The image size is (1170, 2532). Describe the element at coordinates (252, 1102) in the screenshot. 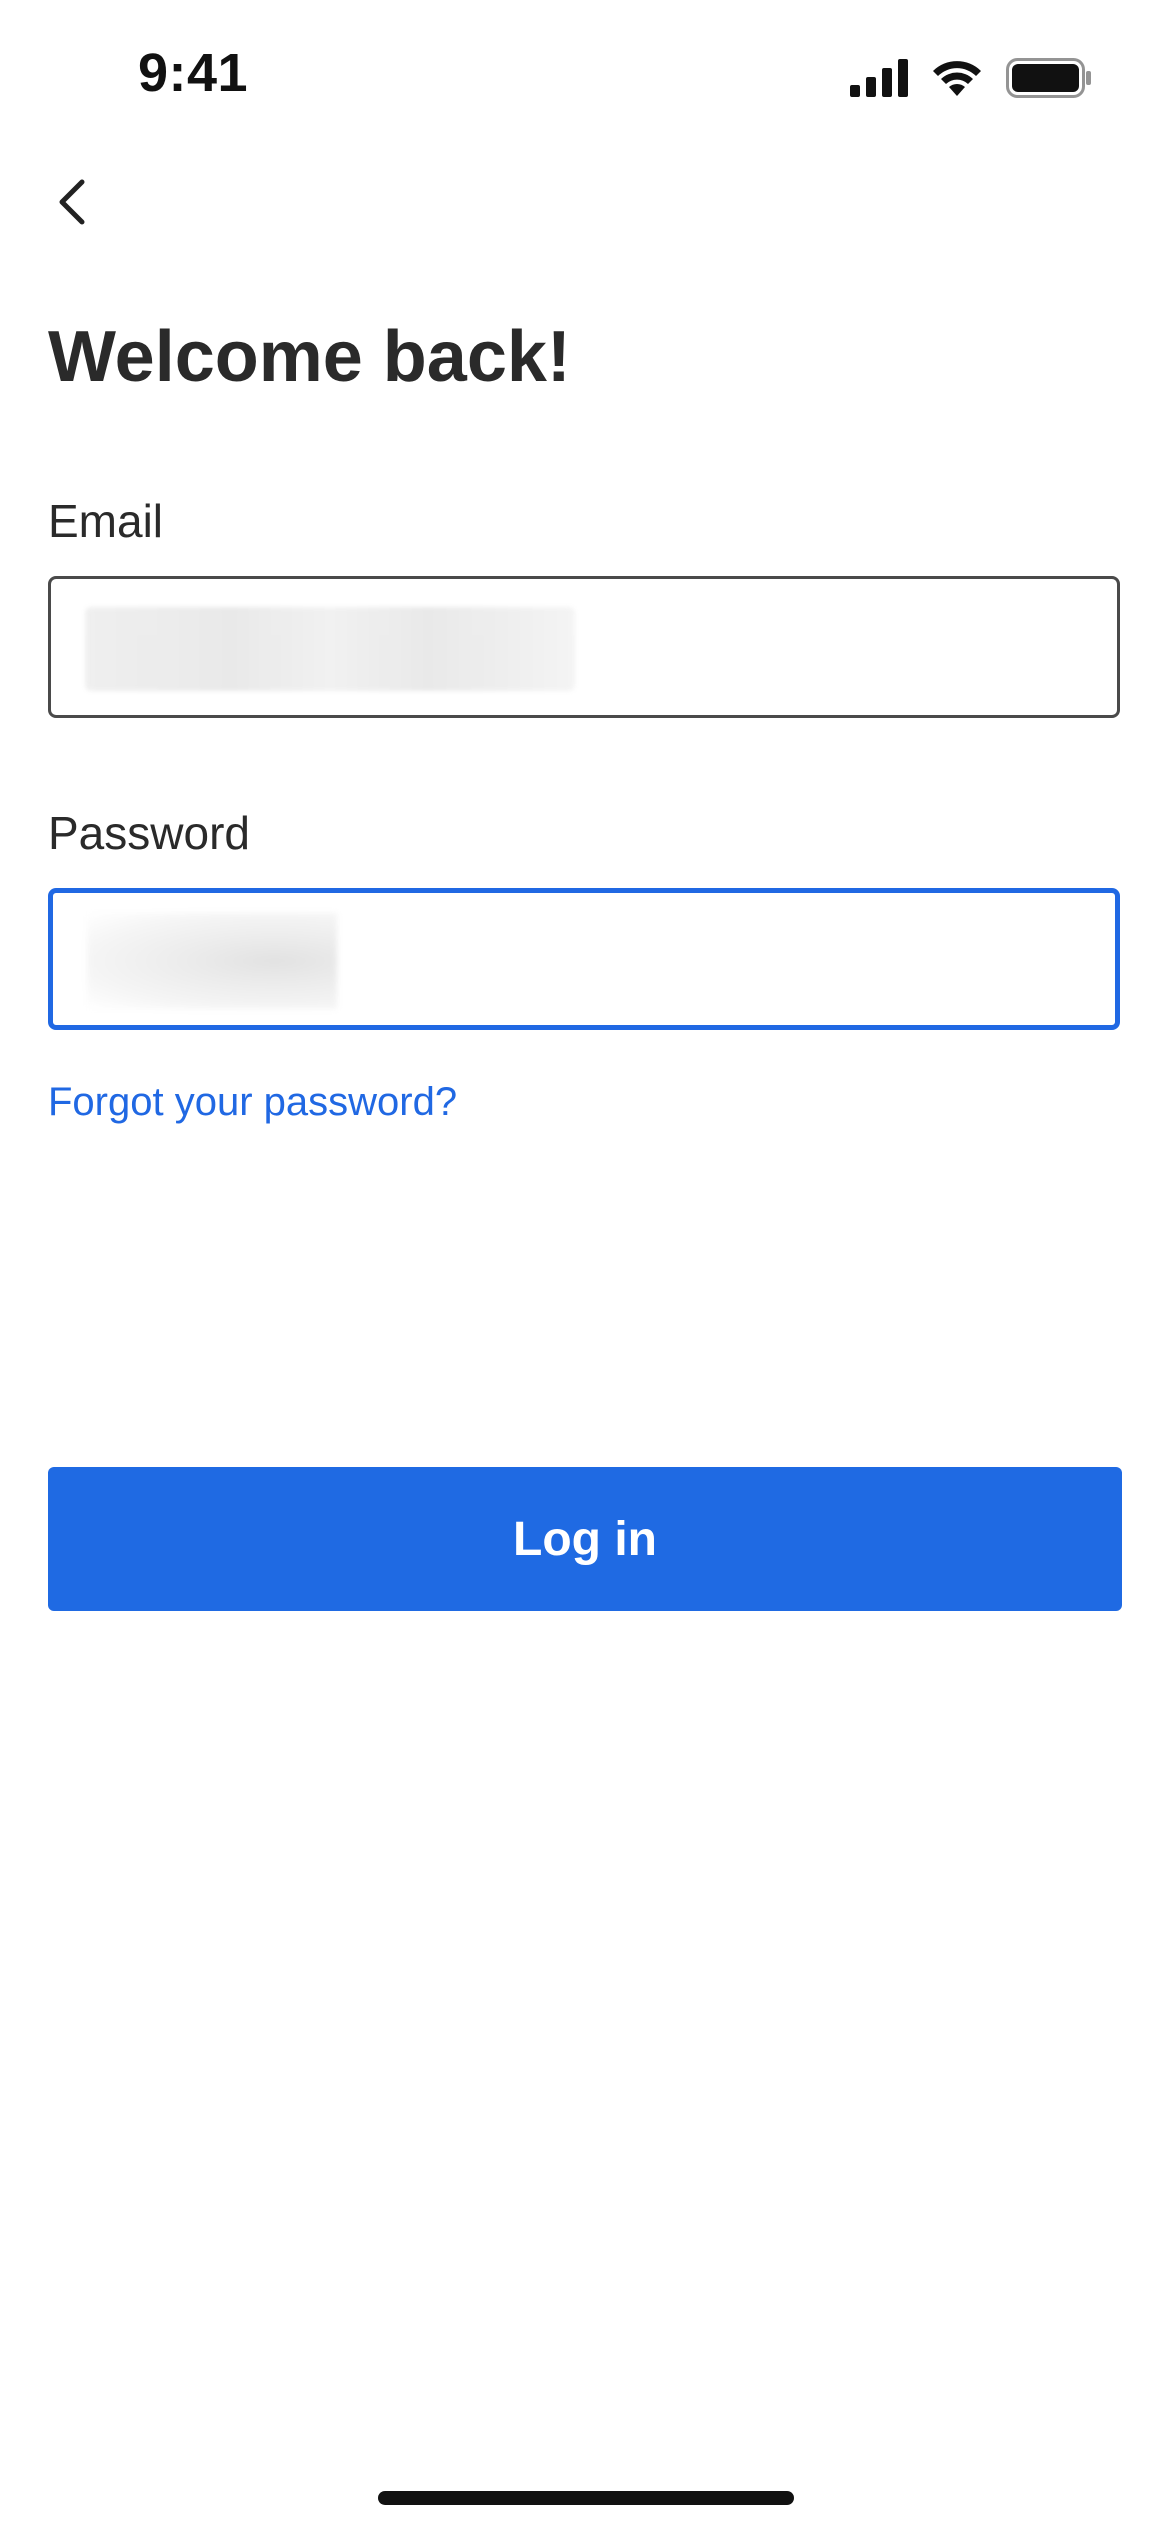

I see `forgot-password-link: Forgot your password?` at that location.